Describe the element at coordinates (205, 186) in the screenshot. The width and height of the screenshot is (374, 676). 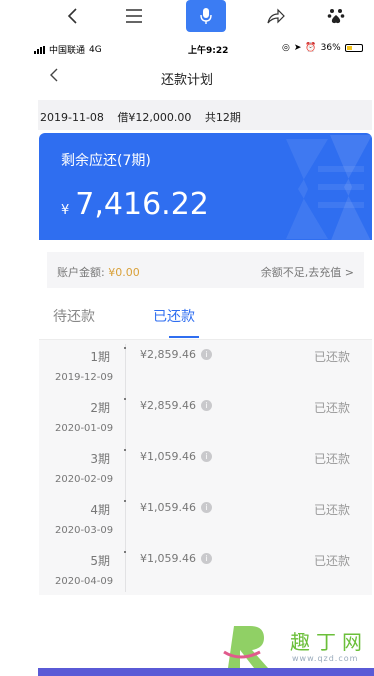
I see `remaining-card: 剩余应还(7期) ¥ 7,416.22` at that location.